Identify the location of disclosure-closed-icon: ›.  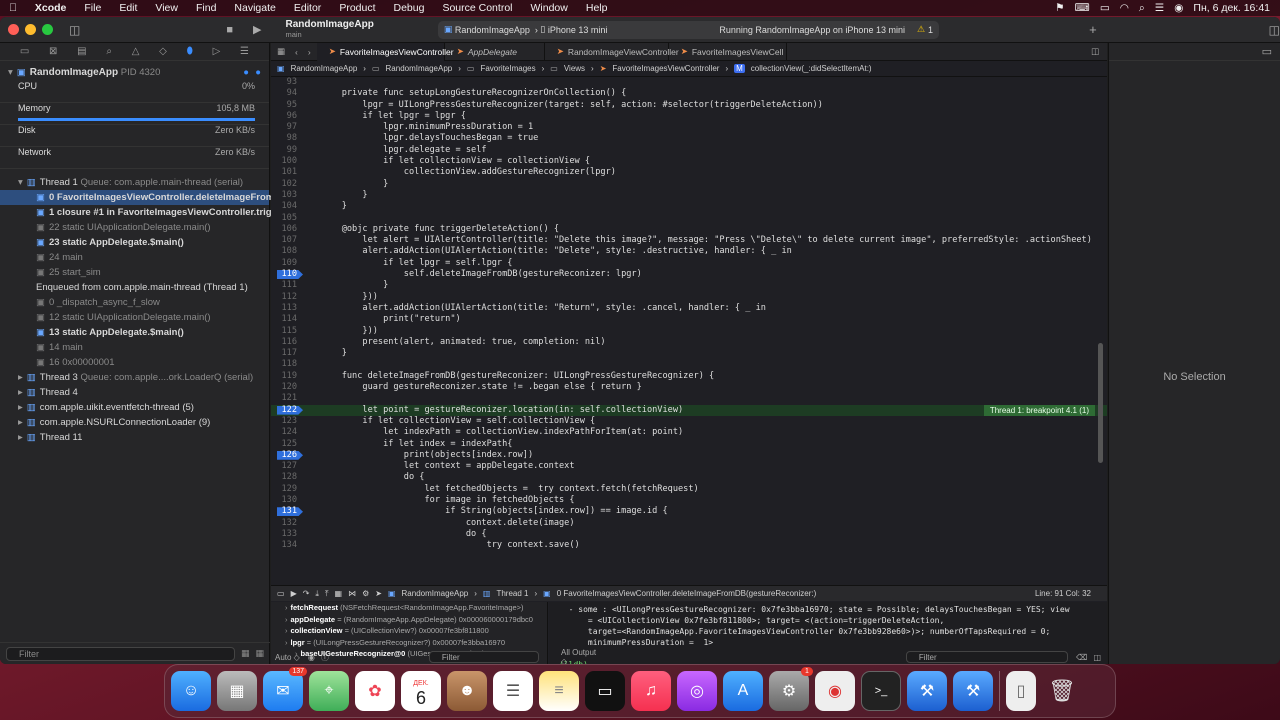
(286, 619).